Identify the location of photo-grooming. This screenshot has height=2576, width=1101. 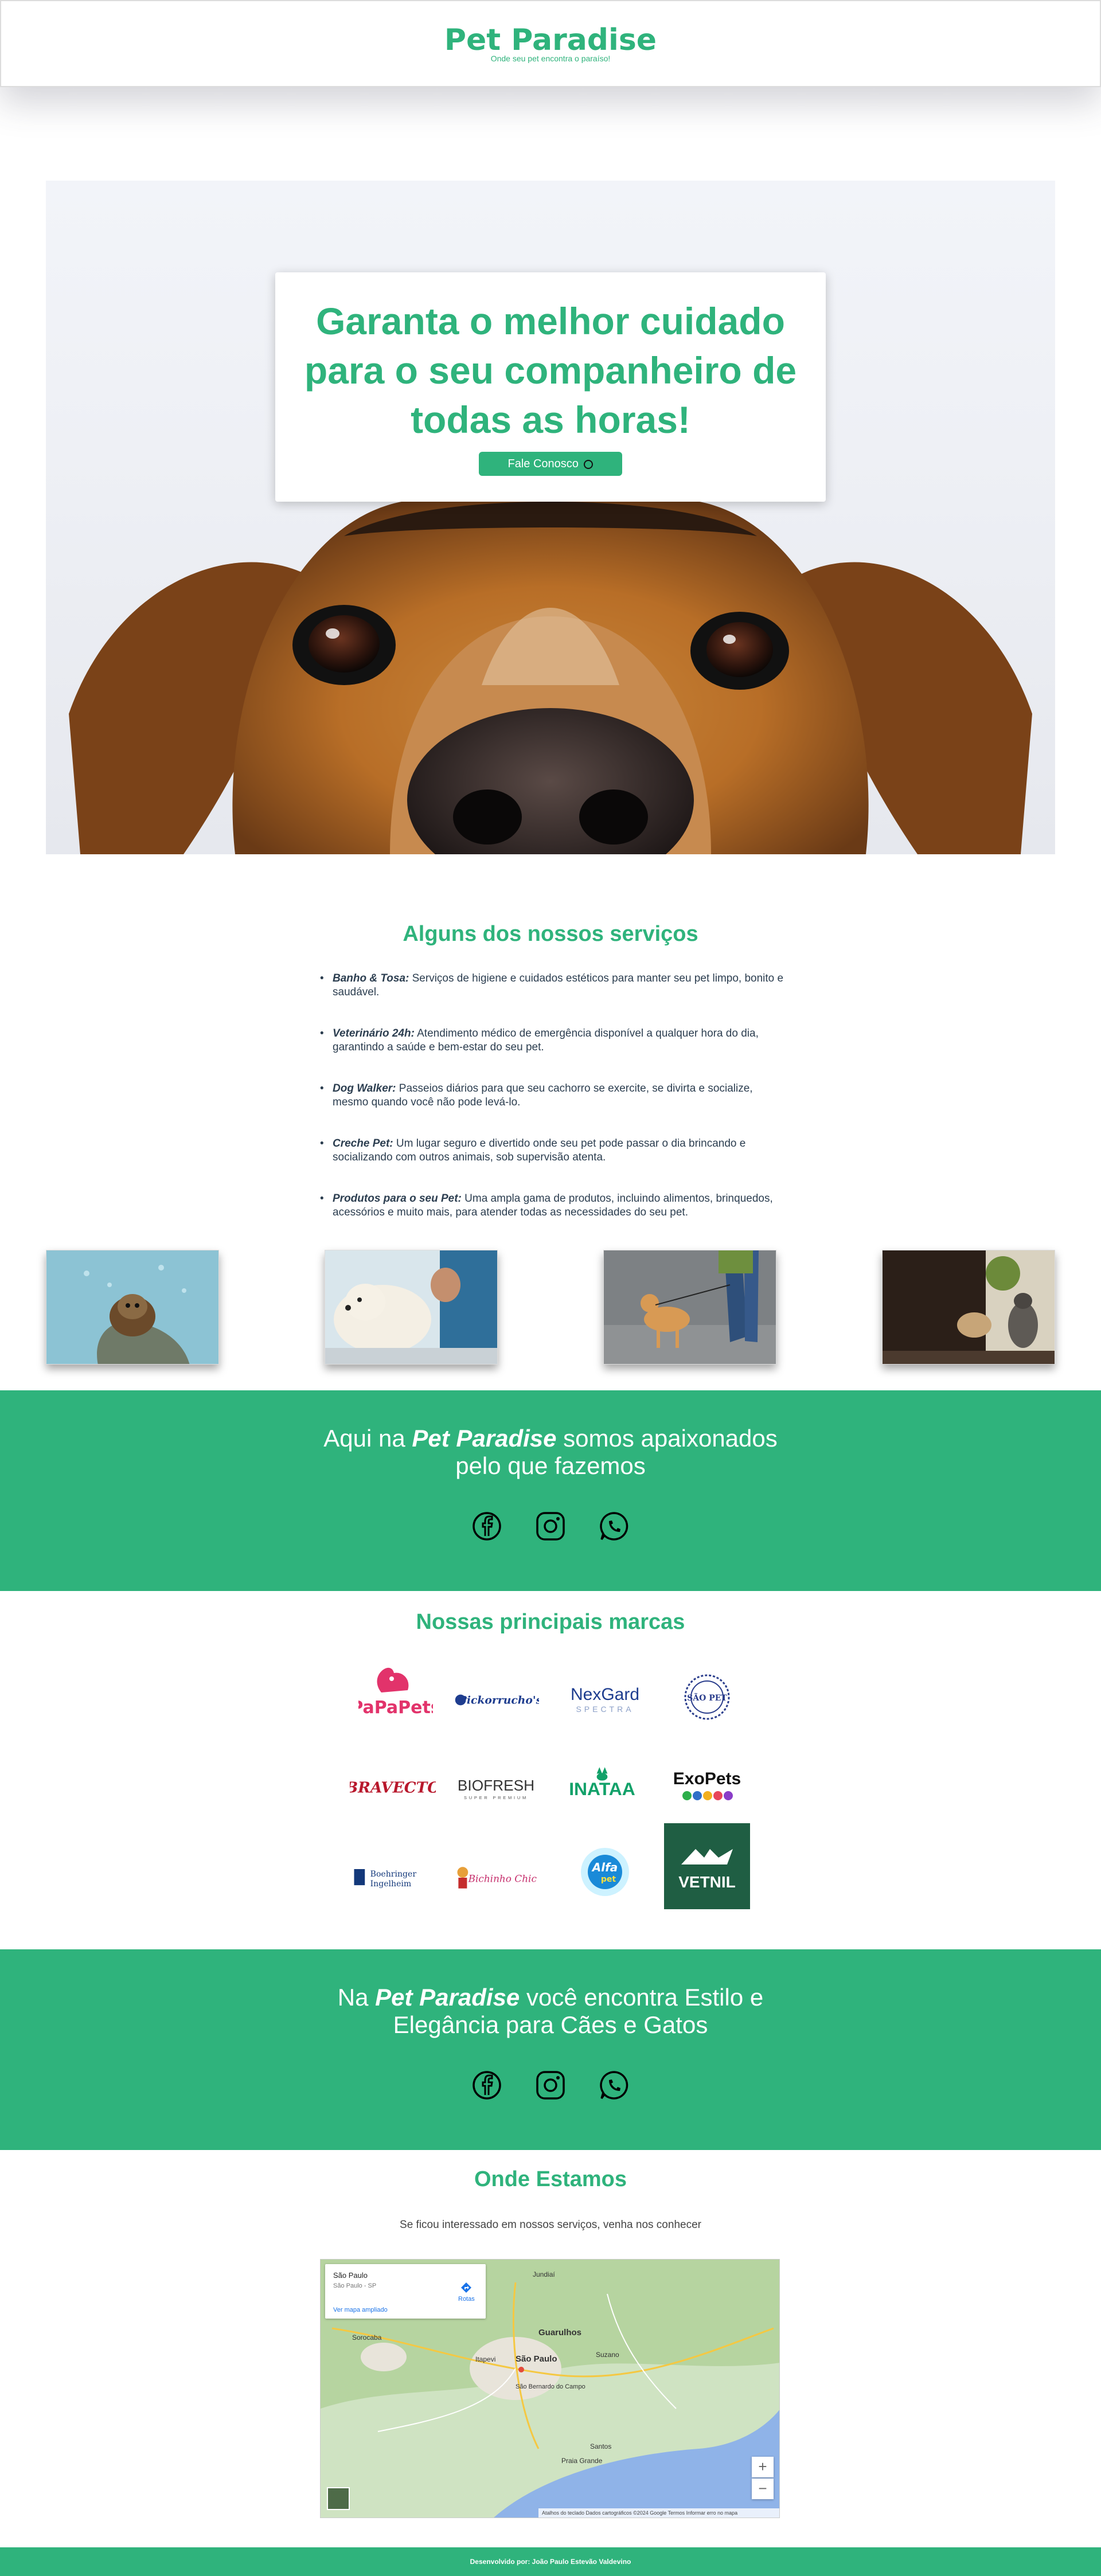
(133, 1307).